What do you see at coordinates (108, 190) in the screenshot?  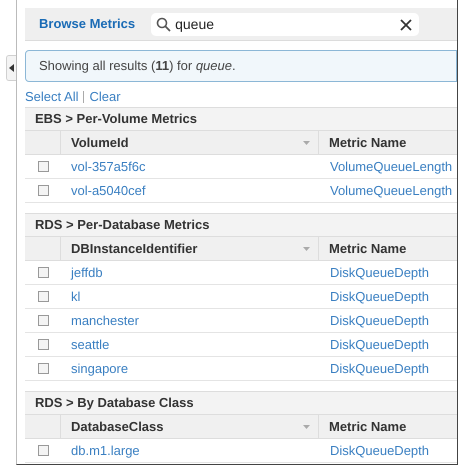 I see `dimension-link: vol-a5040cef` at bounding box center [108, 190].